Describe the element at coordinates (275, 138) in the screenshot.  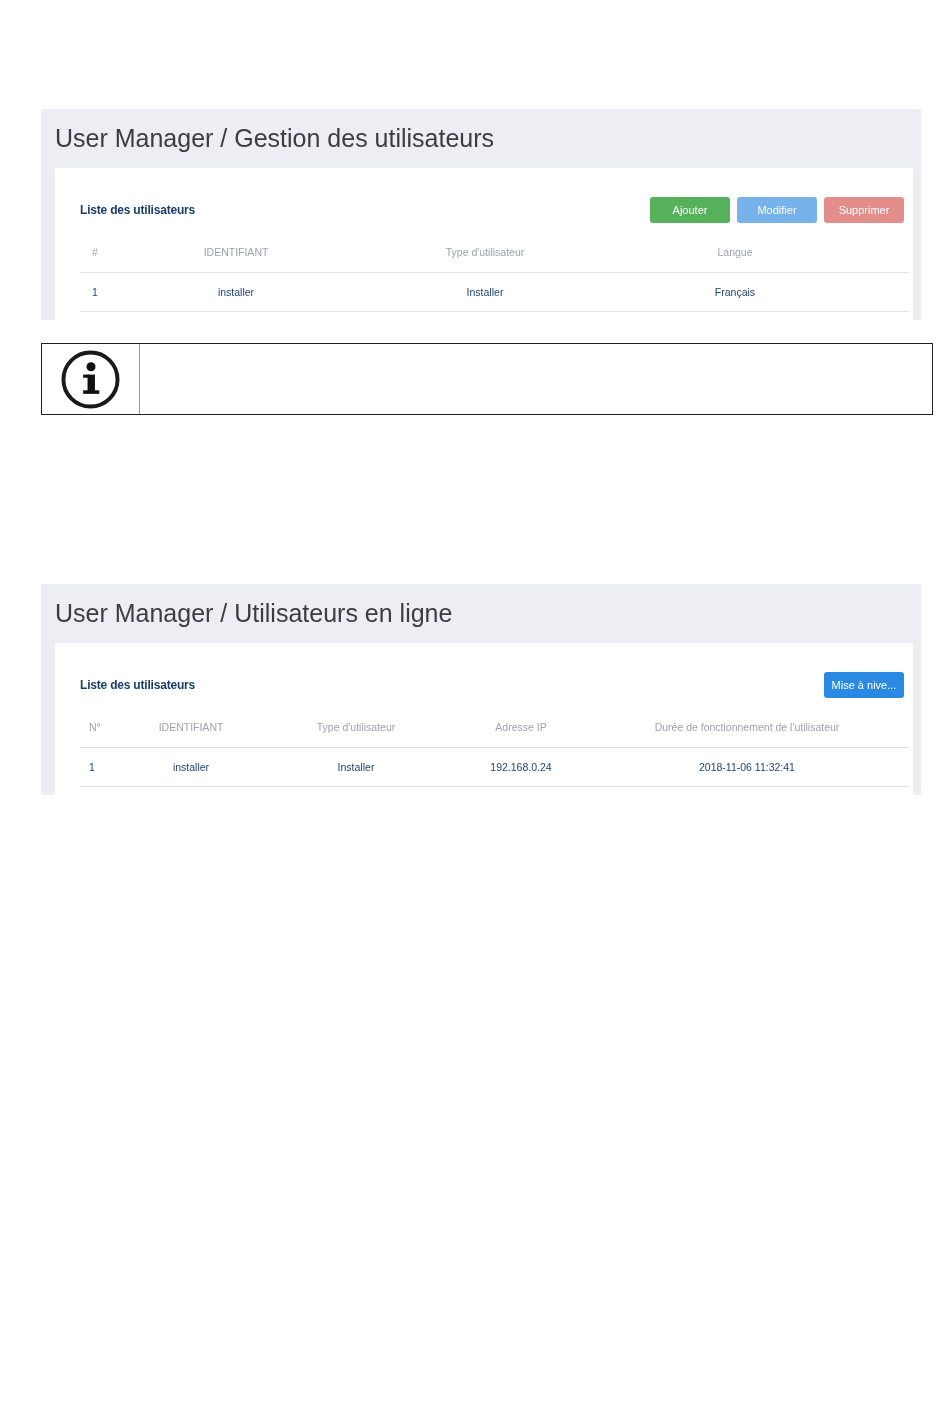
I see `page-title: User Manager / Gestion des utilisateurs` at that location.